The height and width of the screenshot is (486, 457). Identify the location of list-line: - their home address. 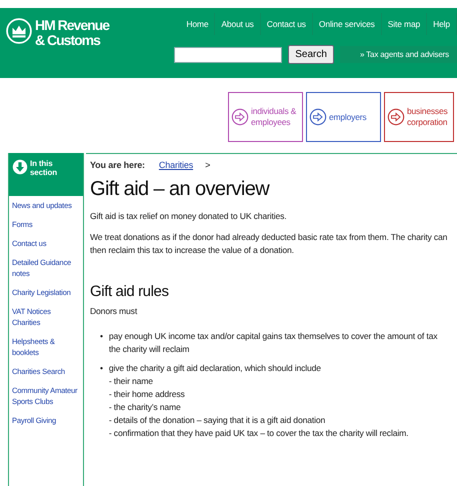
(147, 394).